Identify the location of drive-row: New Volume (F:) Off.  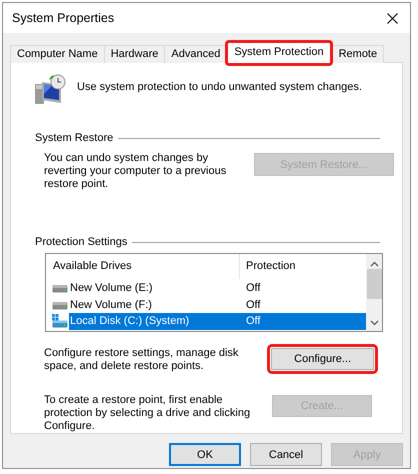
(206, 304).